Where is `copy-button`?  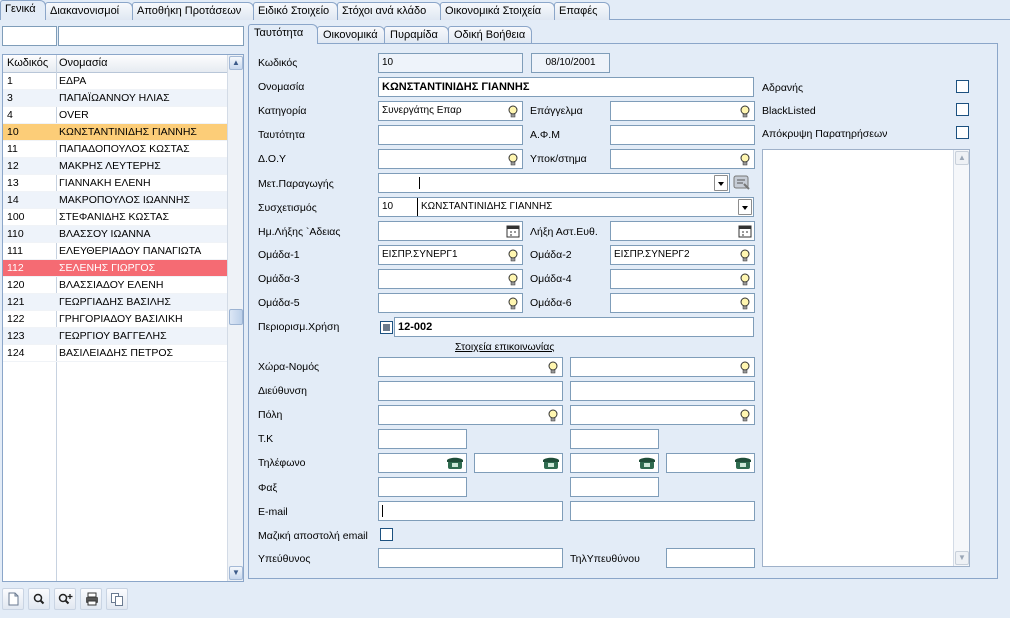
copy-button is located at coordinates (117, 599).